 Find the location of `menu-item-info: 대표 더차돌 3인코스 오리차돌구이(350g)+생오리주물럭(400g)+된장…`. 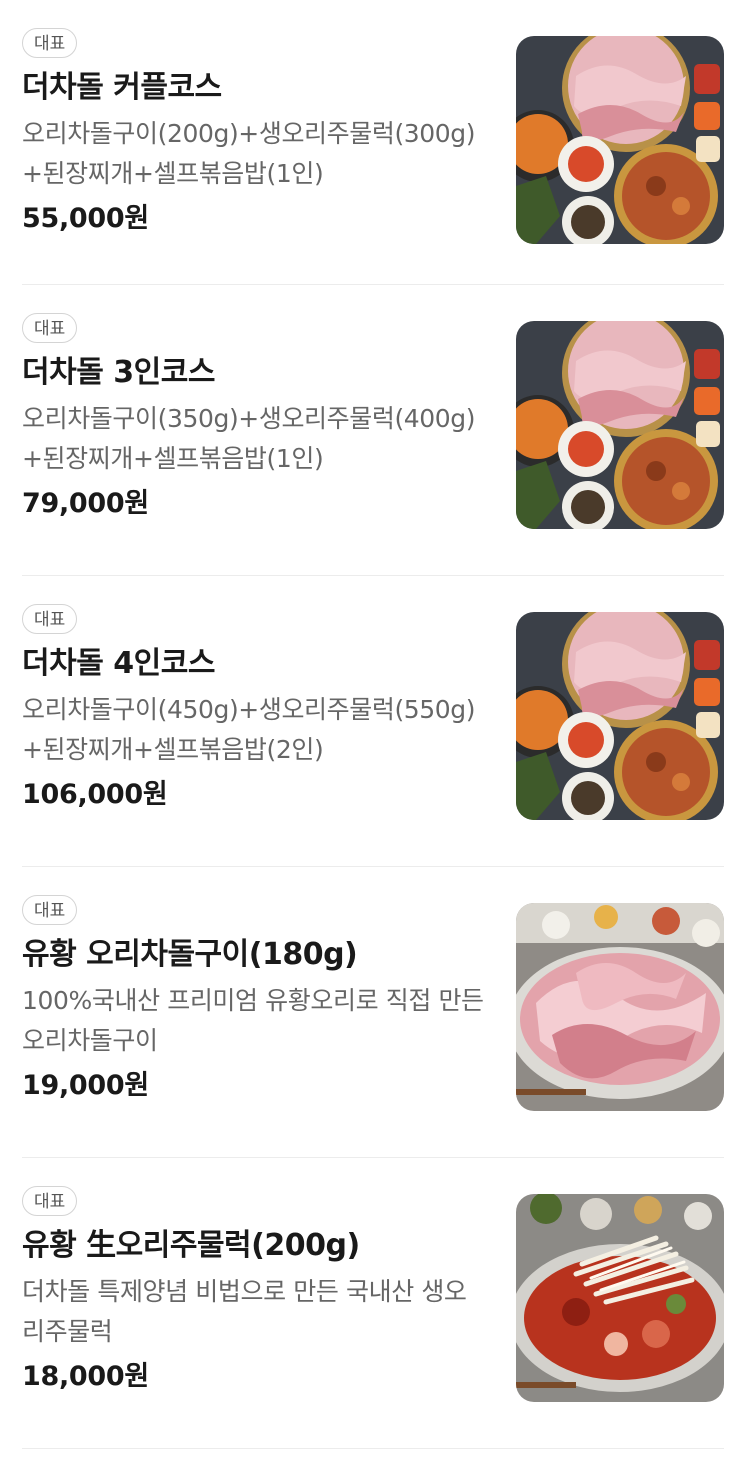

menu-item-info: 대표 더차돌 3인코스 오리차돌구이(350g)+생오리주물럭(400g)+된장… is located at coordinates (257, 418).